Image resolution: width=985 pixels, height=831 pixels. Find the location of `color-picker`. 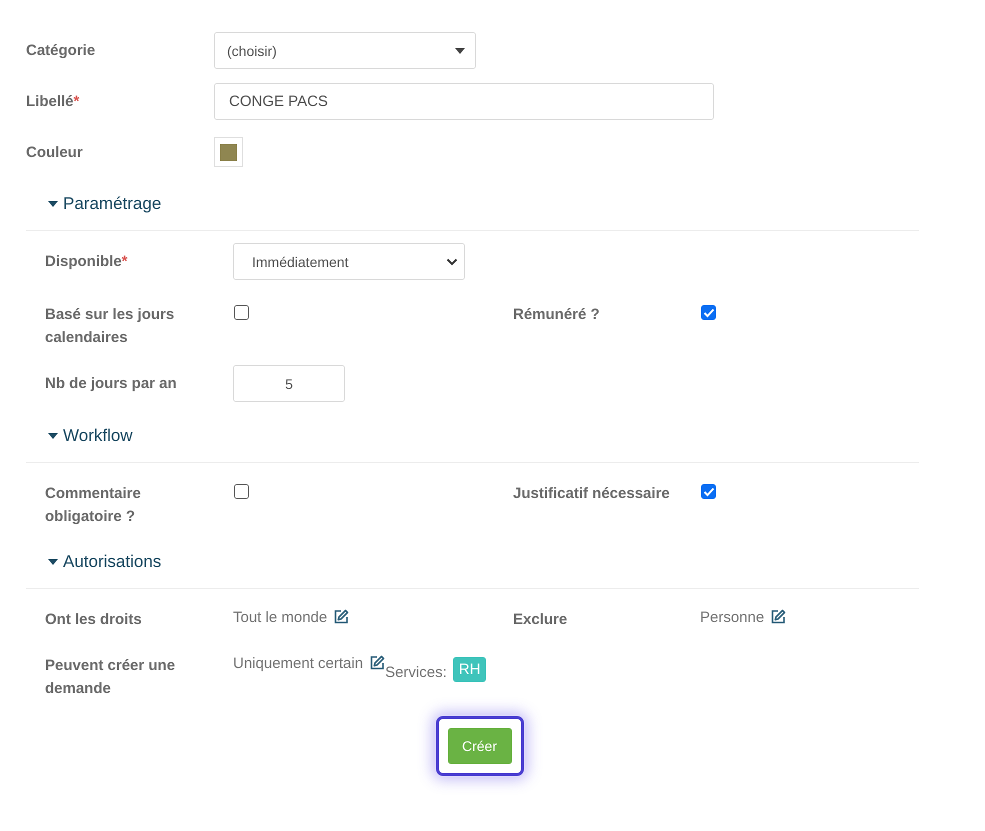

color-picker is located at coordinates (228, 152).